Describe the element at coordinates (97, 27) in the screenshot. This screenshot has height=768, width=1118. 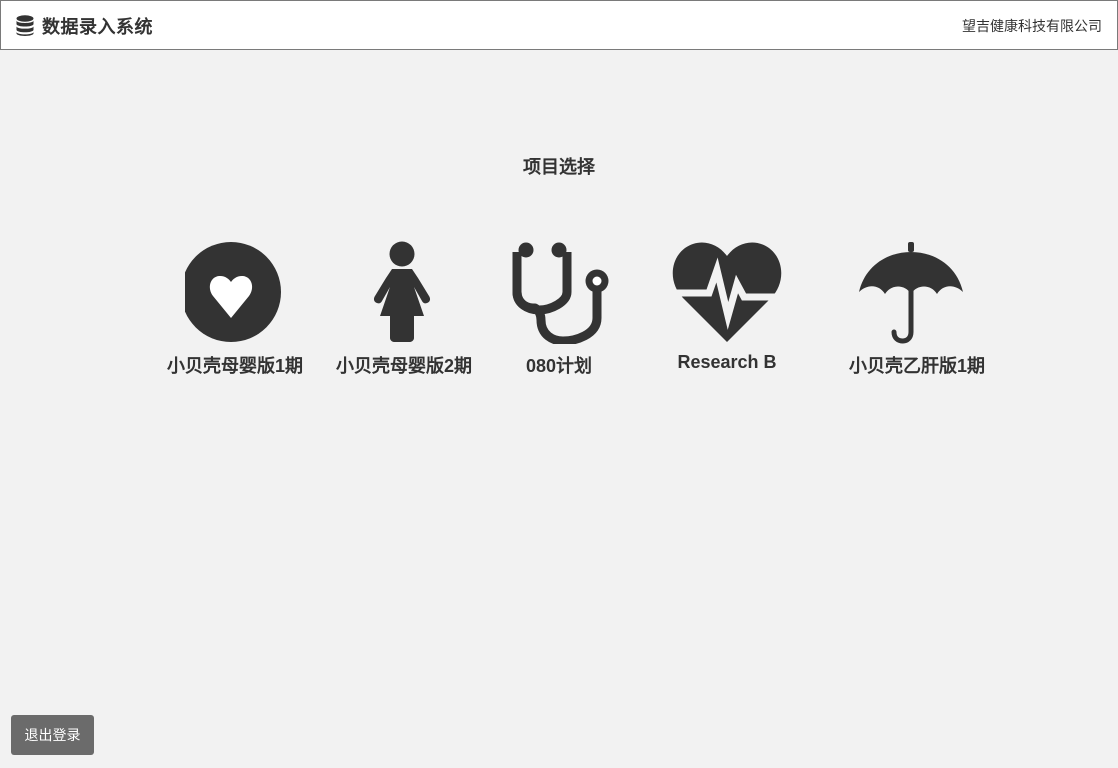
I see `app-title: 数据录入系统` at that location.